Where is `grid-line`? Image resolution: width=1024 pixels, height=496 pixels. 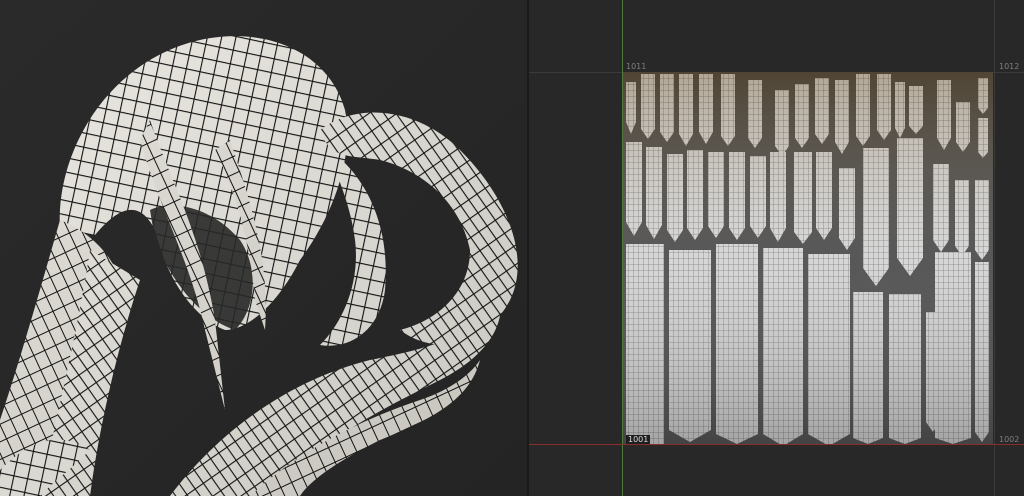
grid-line is located at coordinates (994, 248).